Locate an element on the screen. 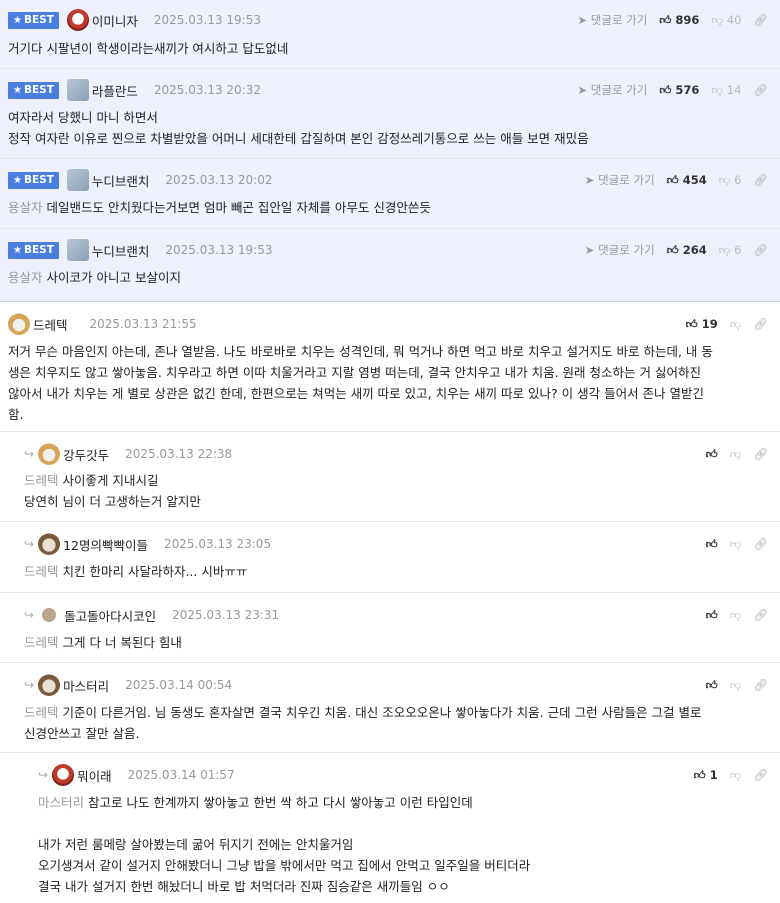  comment-body: 거기다 시팔년이 학생이라는새끼가 여시하고 답도없네 is located at coordinates (148, 48).